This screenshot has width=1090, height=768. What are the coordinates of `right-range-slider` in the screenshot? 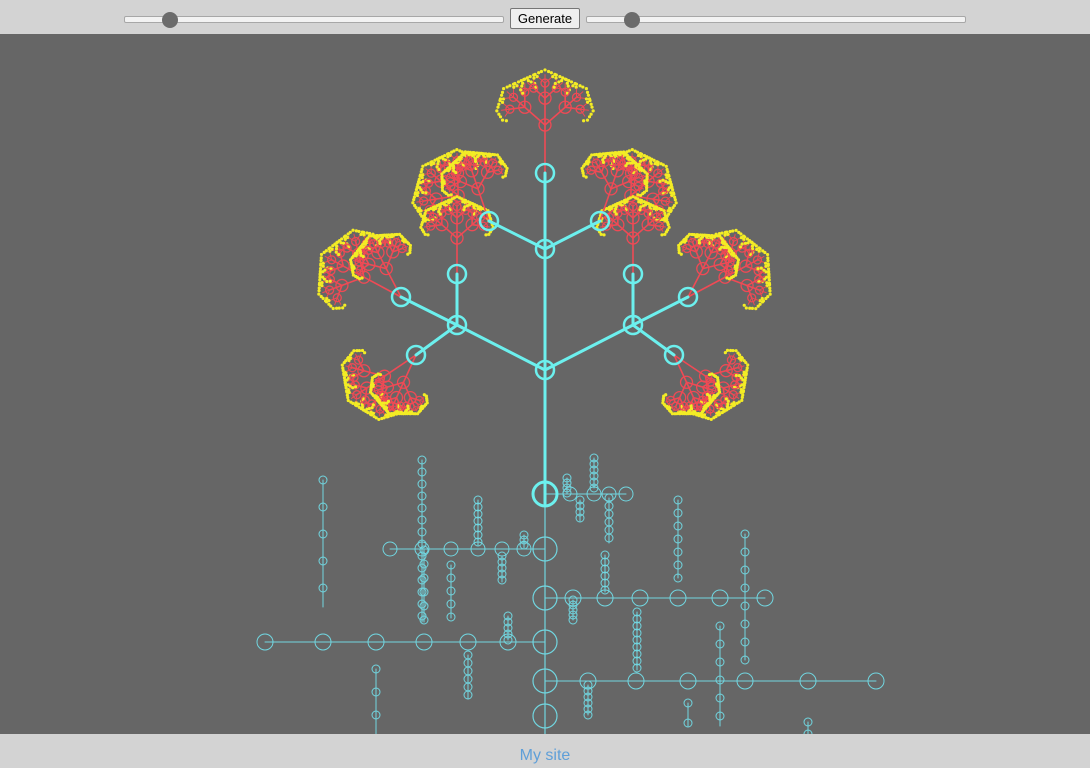 It's located at (776, 20).